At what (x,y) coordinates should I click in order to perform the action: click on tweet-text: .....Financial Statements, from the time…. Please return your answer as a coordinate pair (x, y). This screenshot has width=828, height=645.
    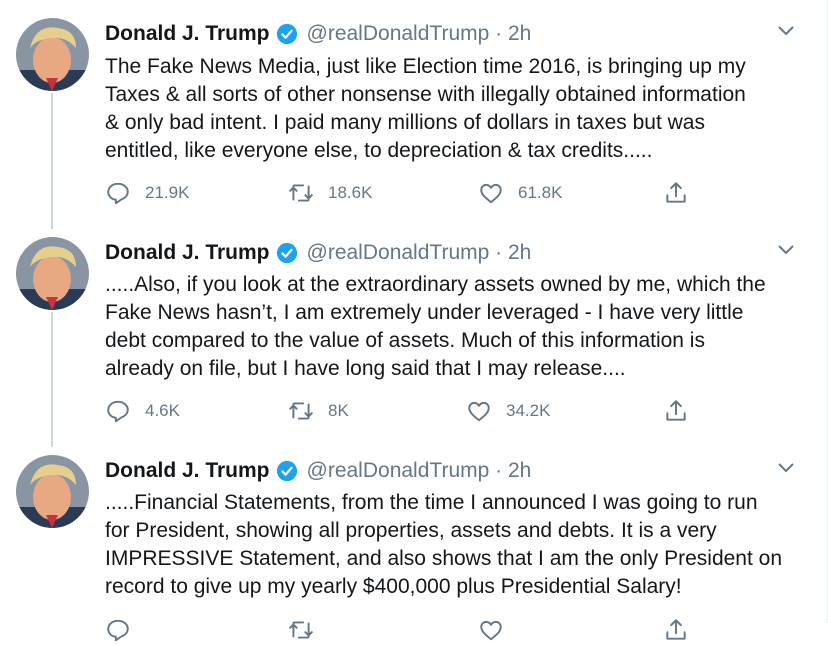
    Looking at the image, I should click on (444, 544).